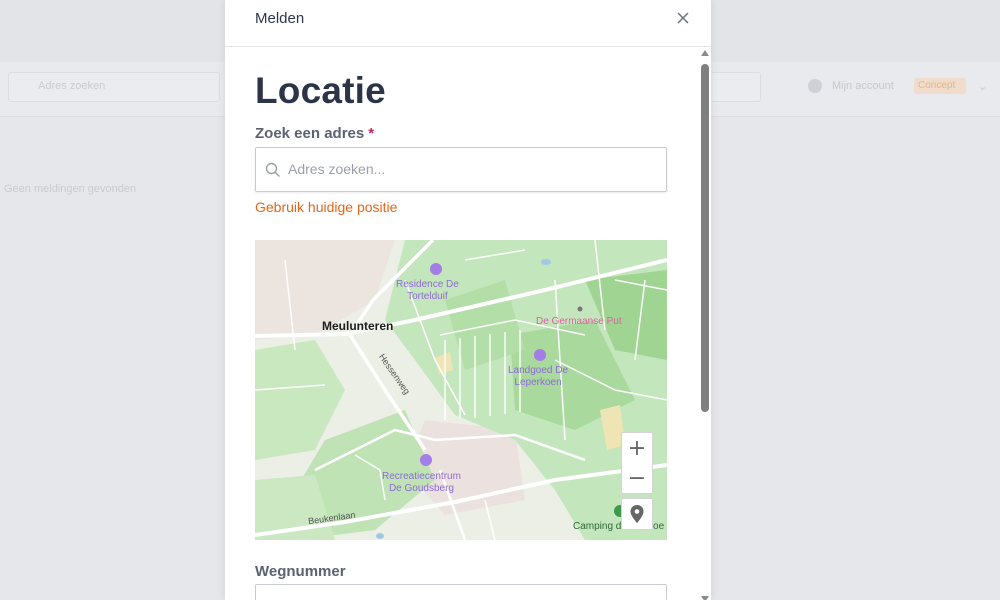 This screenshot has width=1000, height=600. Describe the element at coordinates (371, 133) in the screenshot. I see `required-marker: *` at that location.